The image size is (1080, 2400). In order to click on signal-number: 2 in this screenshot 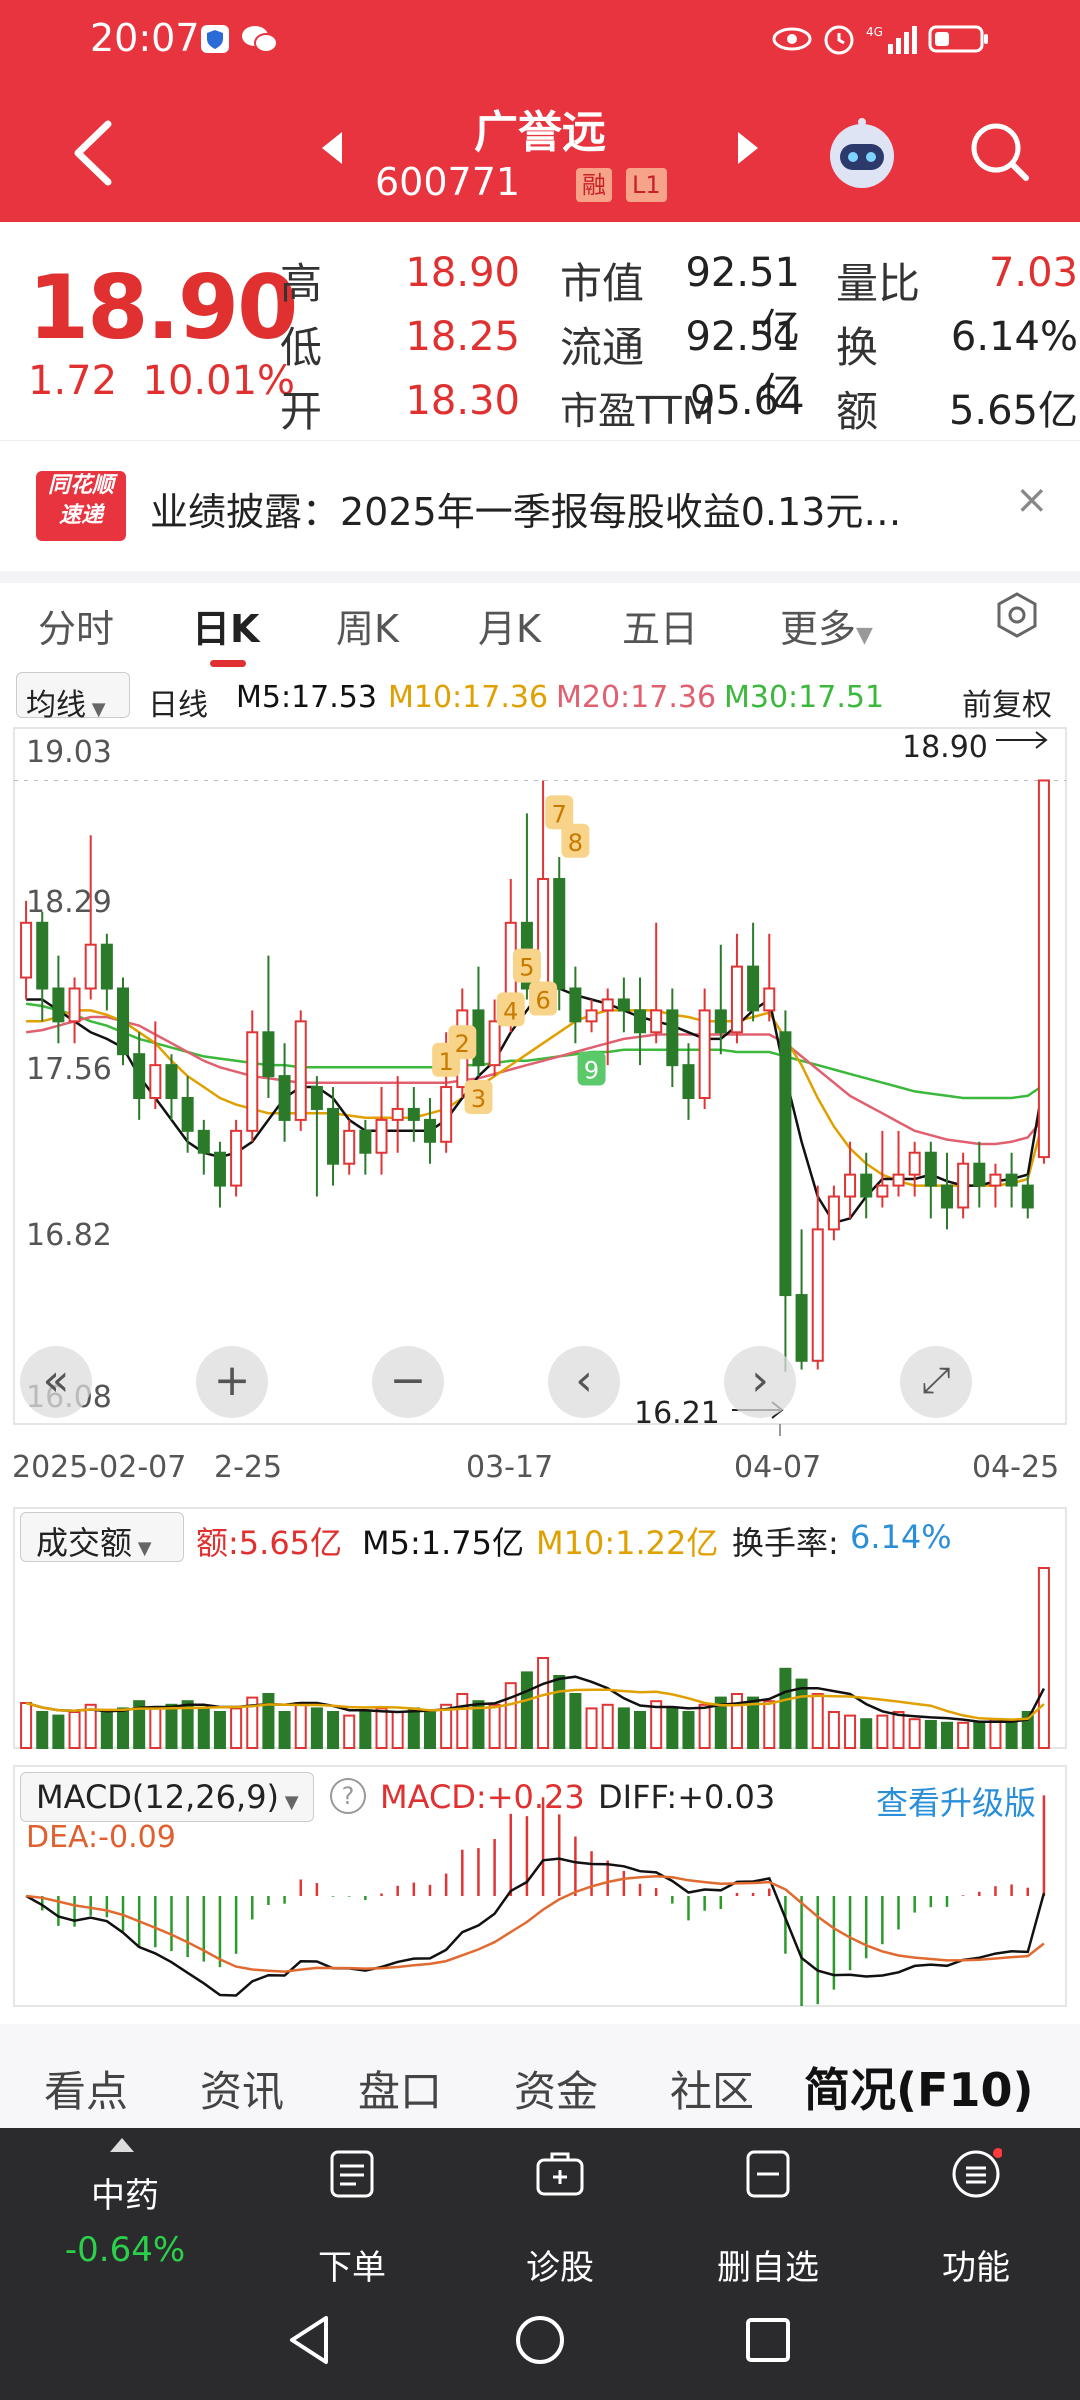, I will do `click(462, 1044)`.